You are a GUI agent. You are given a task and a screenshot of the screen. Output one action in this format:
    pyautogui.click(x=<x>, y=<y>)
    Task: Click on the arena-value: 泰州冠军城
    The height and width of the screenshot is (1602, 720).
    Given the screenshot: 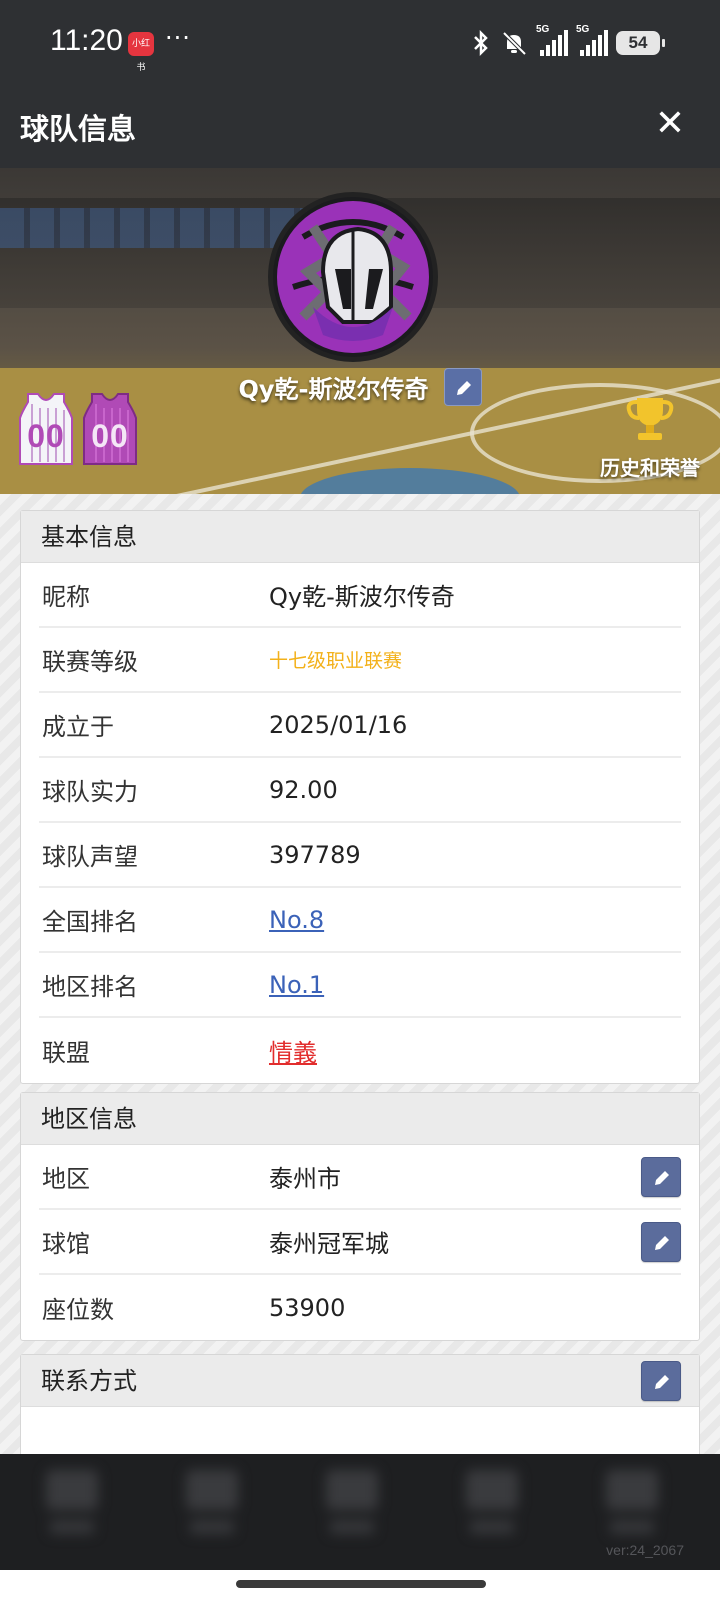 What is the action you would take?
    pyautogui.click(x=329, y=1244)
    